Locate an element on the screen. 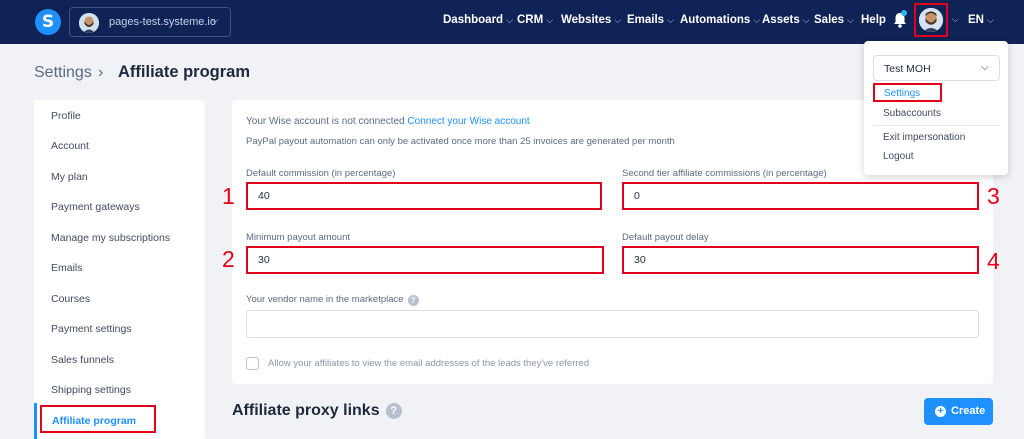 The image size is (1024, 439). sidebar-item-shipping-settings: Shipping settings is located at coordinates (91, 390).